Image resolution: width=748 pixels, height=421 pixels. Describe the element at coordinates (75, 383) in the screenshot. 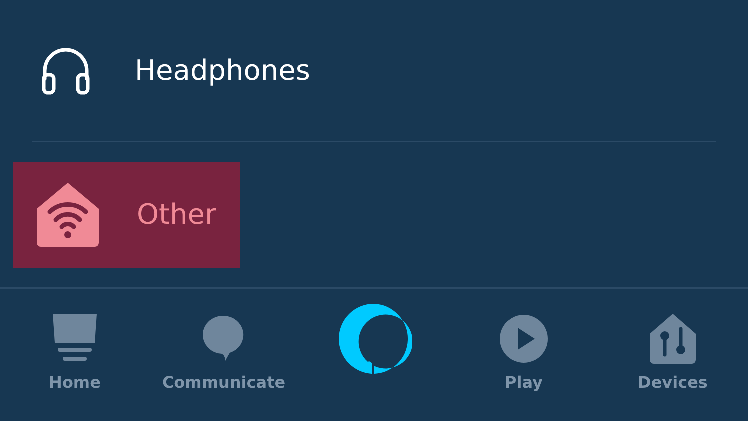

I see `nav-label: Home` at that location.